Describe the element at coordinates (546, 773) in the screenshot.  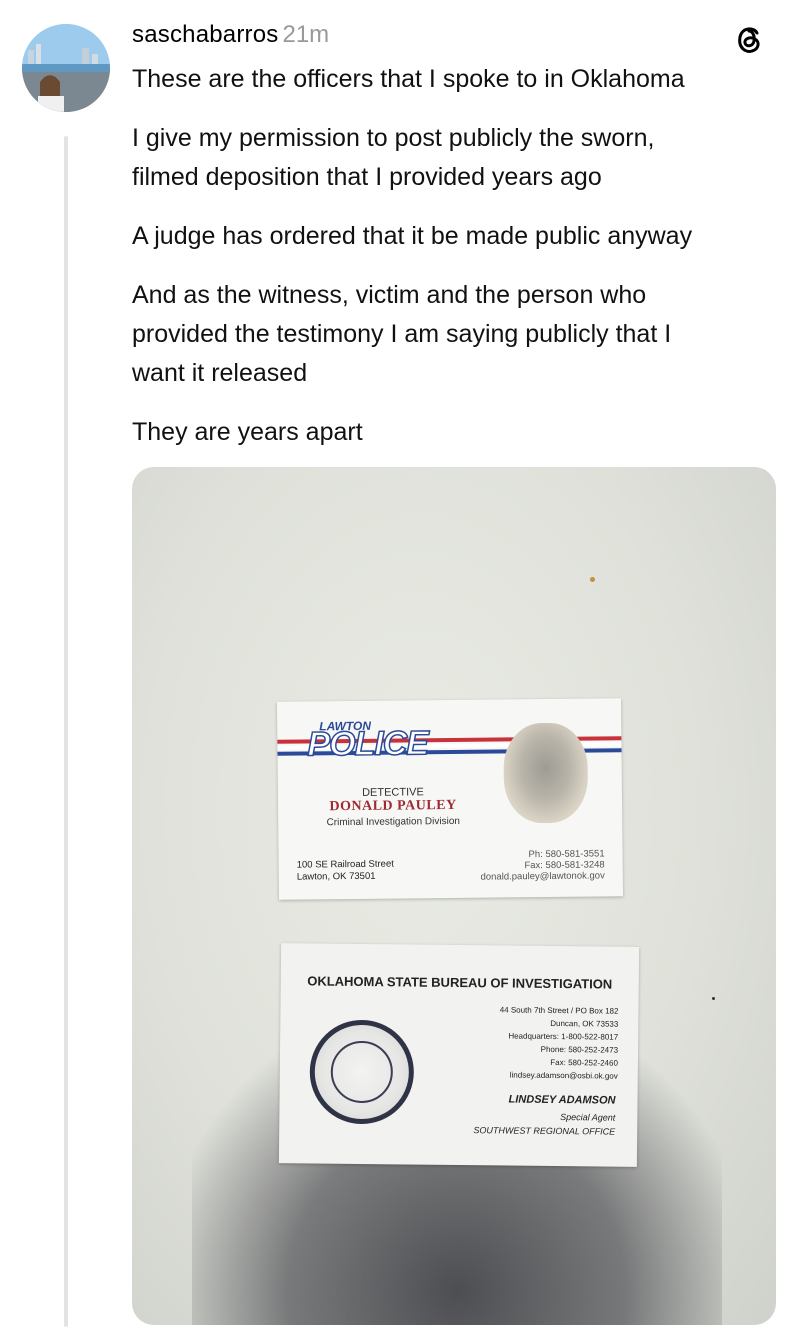
I see `police-badge-icon` at that location.